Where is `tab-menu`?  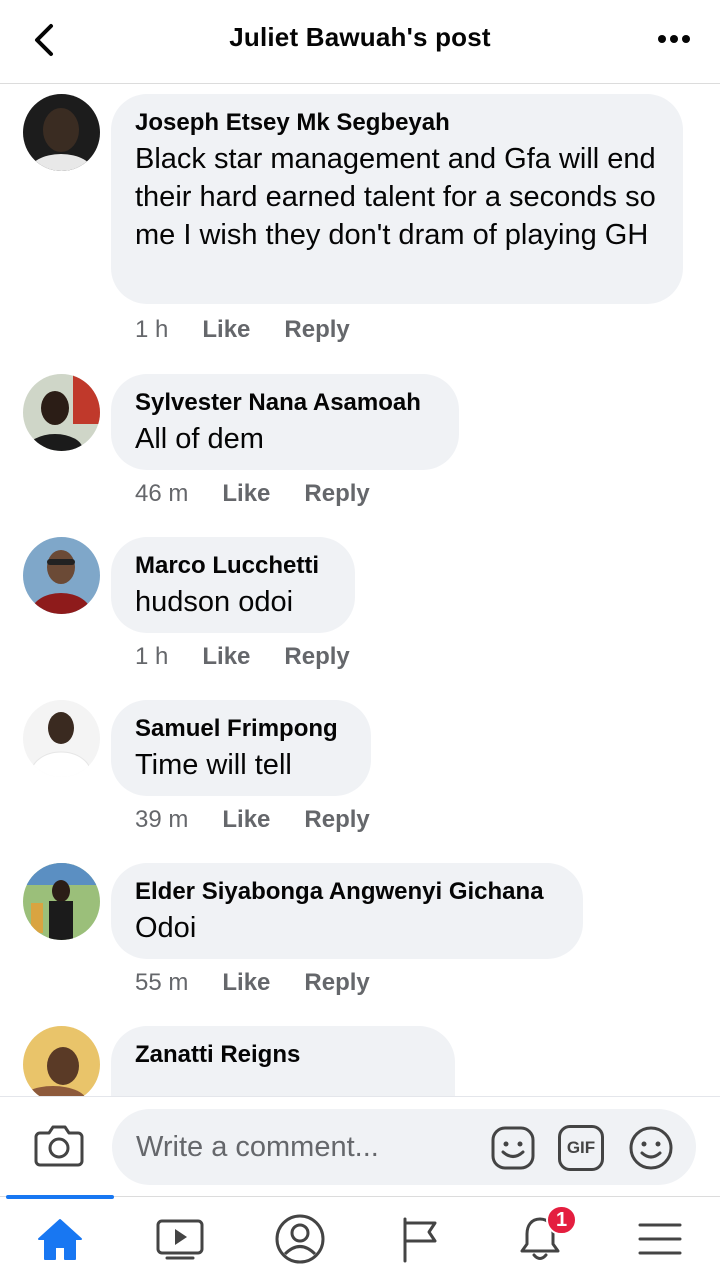 tab-menu is located at coordinates (660, 1238).